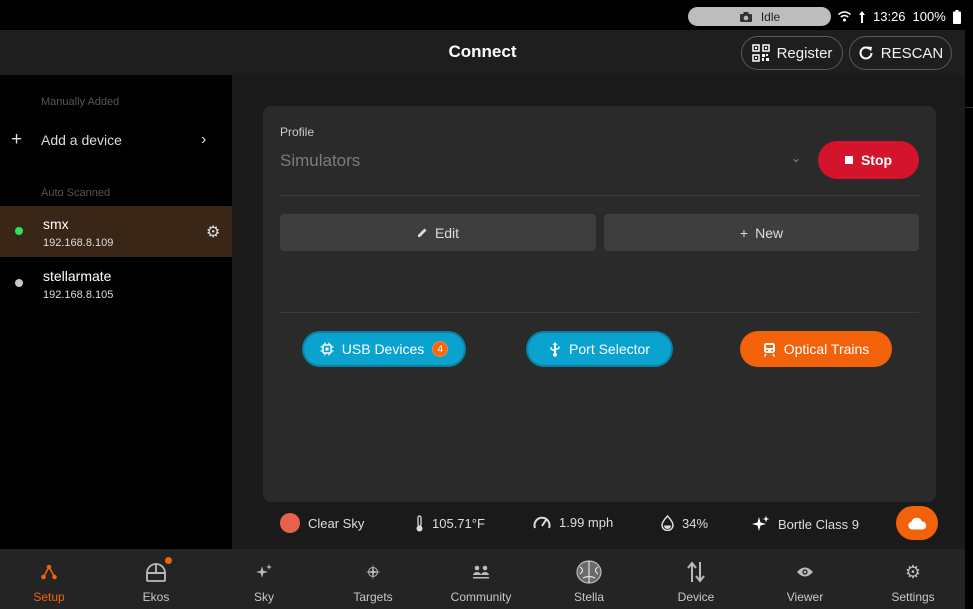  What do you see at coordinates (862, 16) in the screenshot?
I see `signal-icon` at bounding box center [862, 16].